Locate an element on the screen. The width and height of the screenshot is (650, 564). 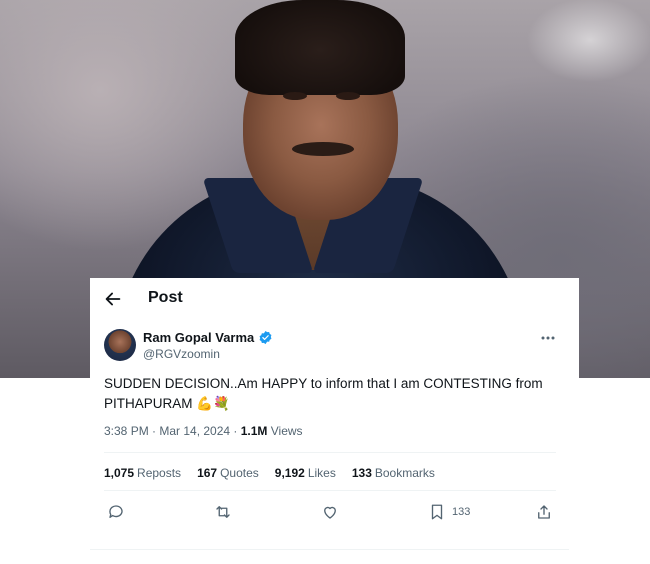
action-bar: 133 is located at coordinates (334, 514).